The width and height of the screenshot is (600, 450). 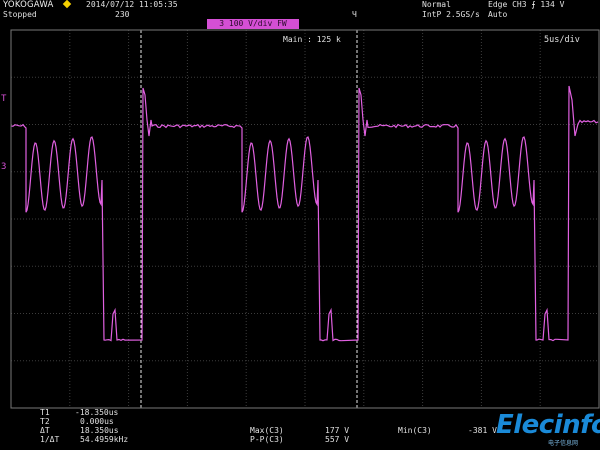 I want to click on watermark-subtext: 电子信息网, so click(x=563, y=443).